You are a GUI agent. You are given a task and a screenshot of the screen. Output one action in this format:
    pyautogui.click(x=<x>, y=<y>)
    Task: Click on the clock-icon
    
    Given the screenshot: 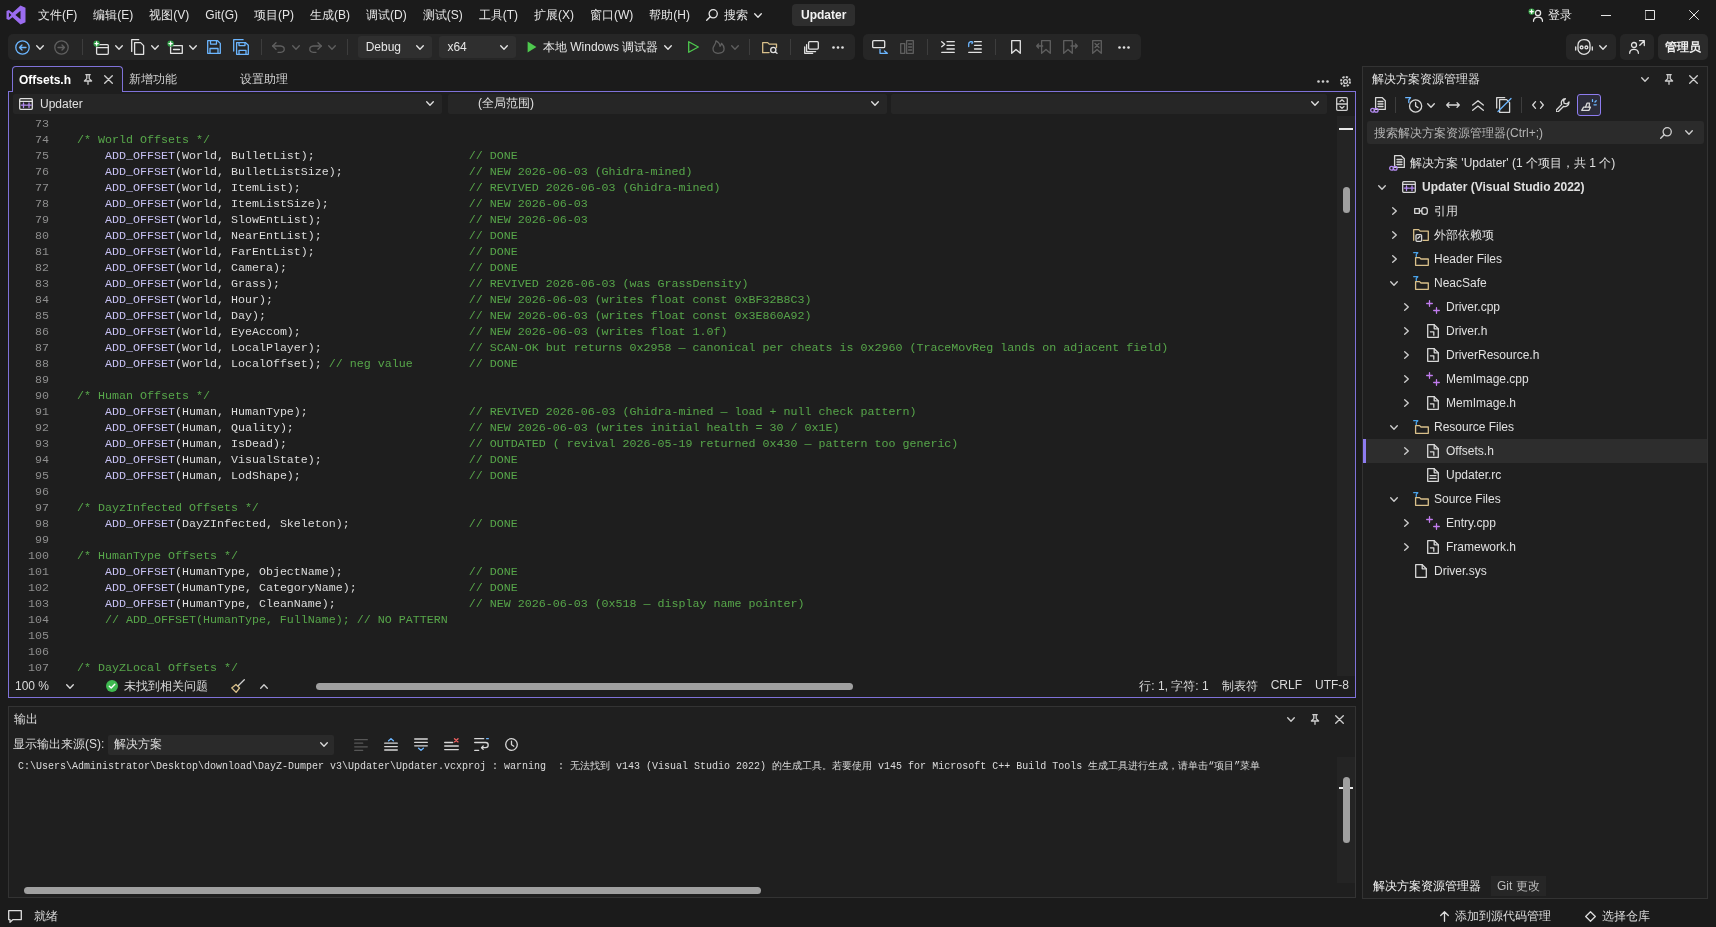 What is the action you would take?
    pyautogui.click(x=511, y=744)
    